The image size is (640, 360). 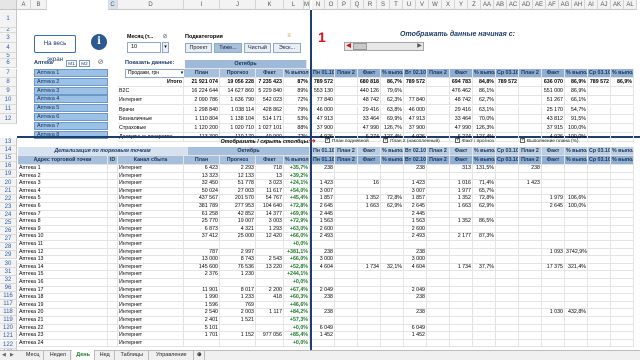 What do you see at coordinates (165, 37) in the screenshot?
I see `month-filter-clear-icon: ⊘` at bounding box center [165, 37].